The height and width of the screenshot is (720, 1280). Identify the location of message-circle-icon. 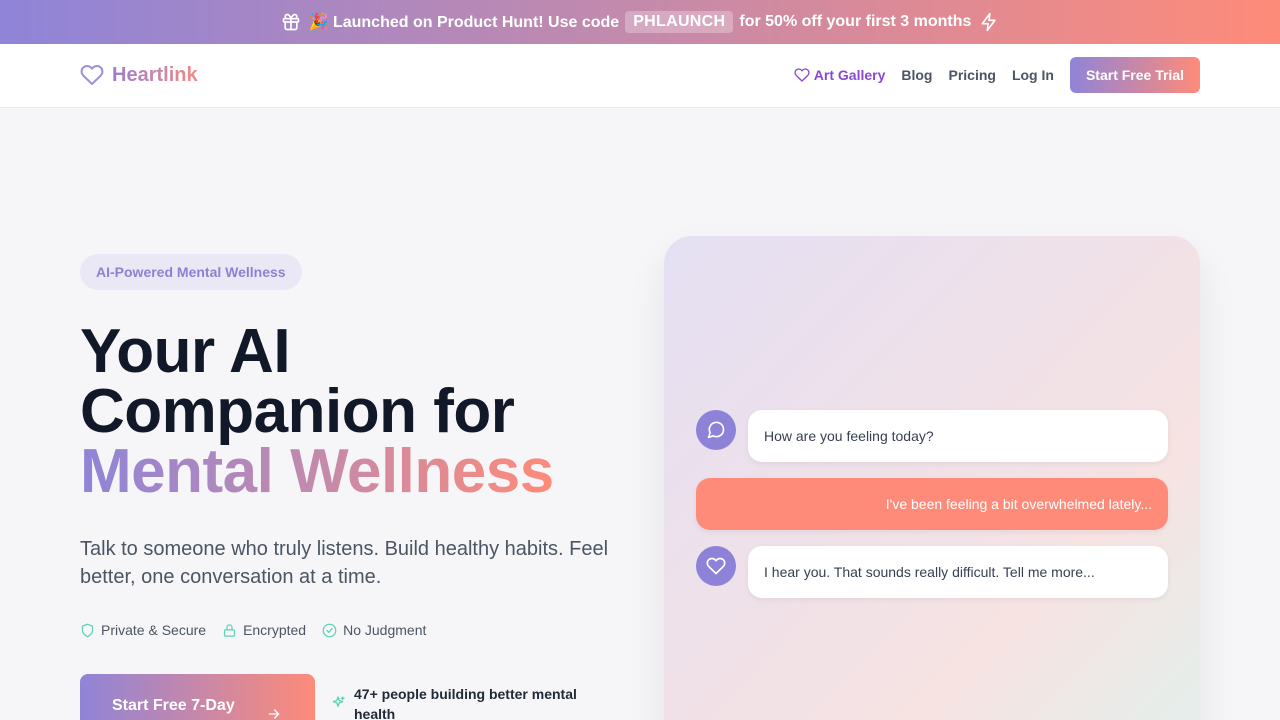
(716, 430).